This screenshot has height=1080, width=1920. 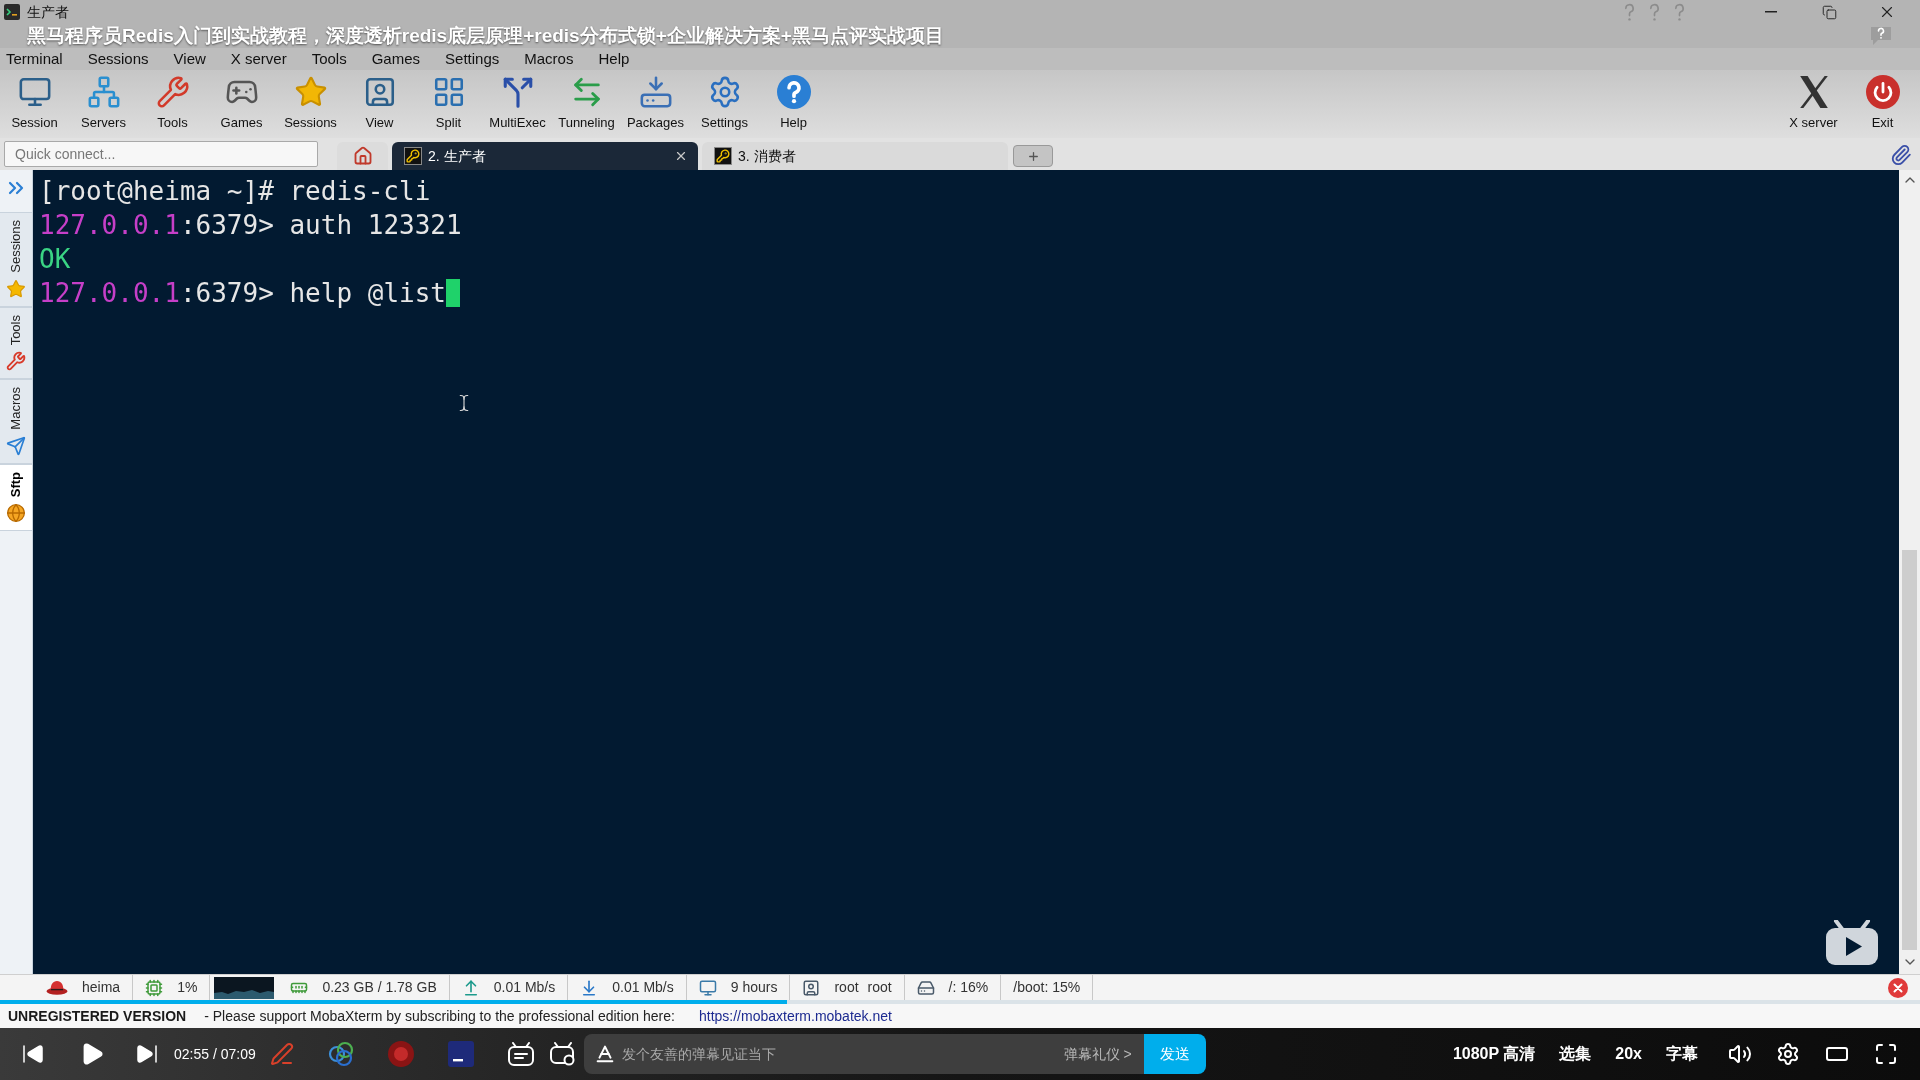 What do you see at coordinates (189, 59) in the screenshot?
I see `menu-item: View` at bounding box center [189, 59].